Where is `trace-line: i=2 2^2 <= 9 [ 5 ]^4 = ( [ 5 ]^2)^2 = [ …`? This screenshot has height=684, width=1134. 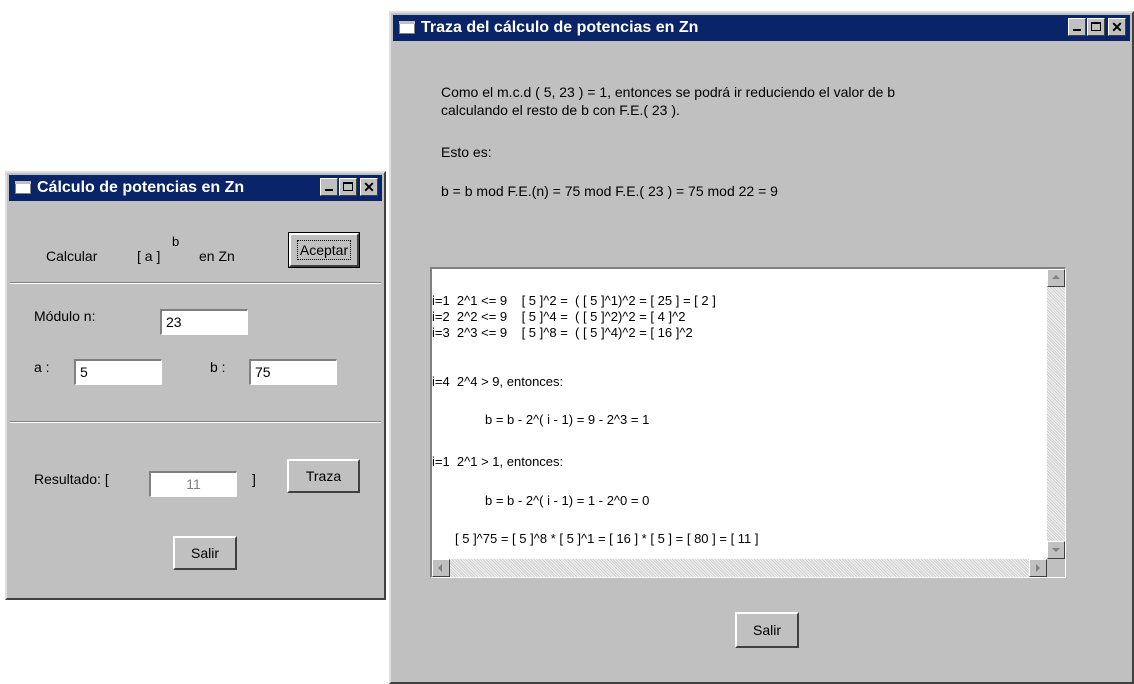
trace-line: i=2 2^2 <= 9 [ 5 ]^4 = ( [ 5 ]^2)^2 = [ … is located at coordinates (559, 316).